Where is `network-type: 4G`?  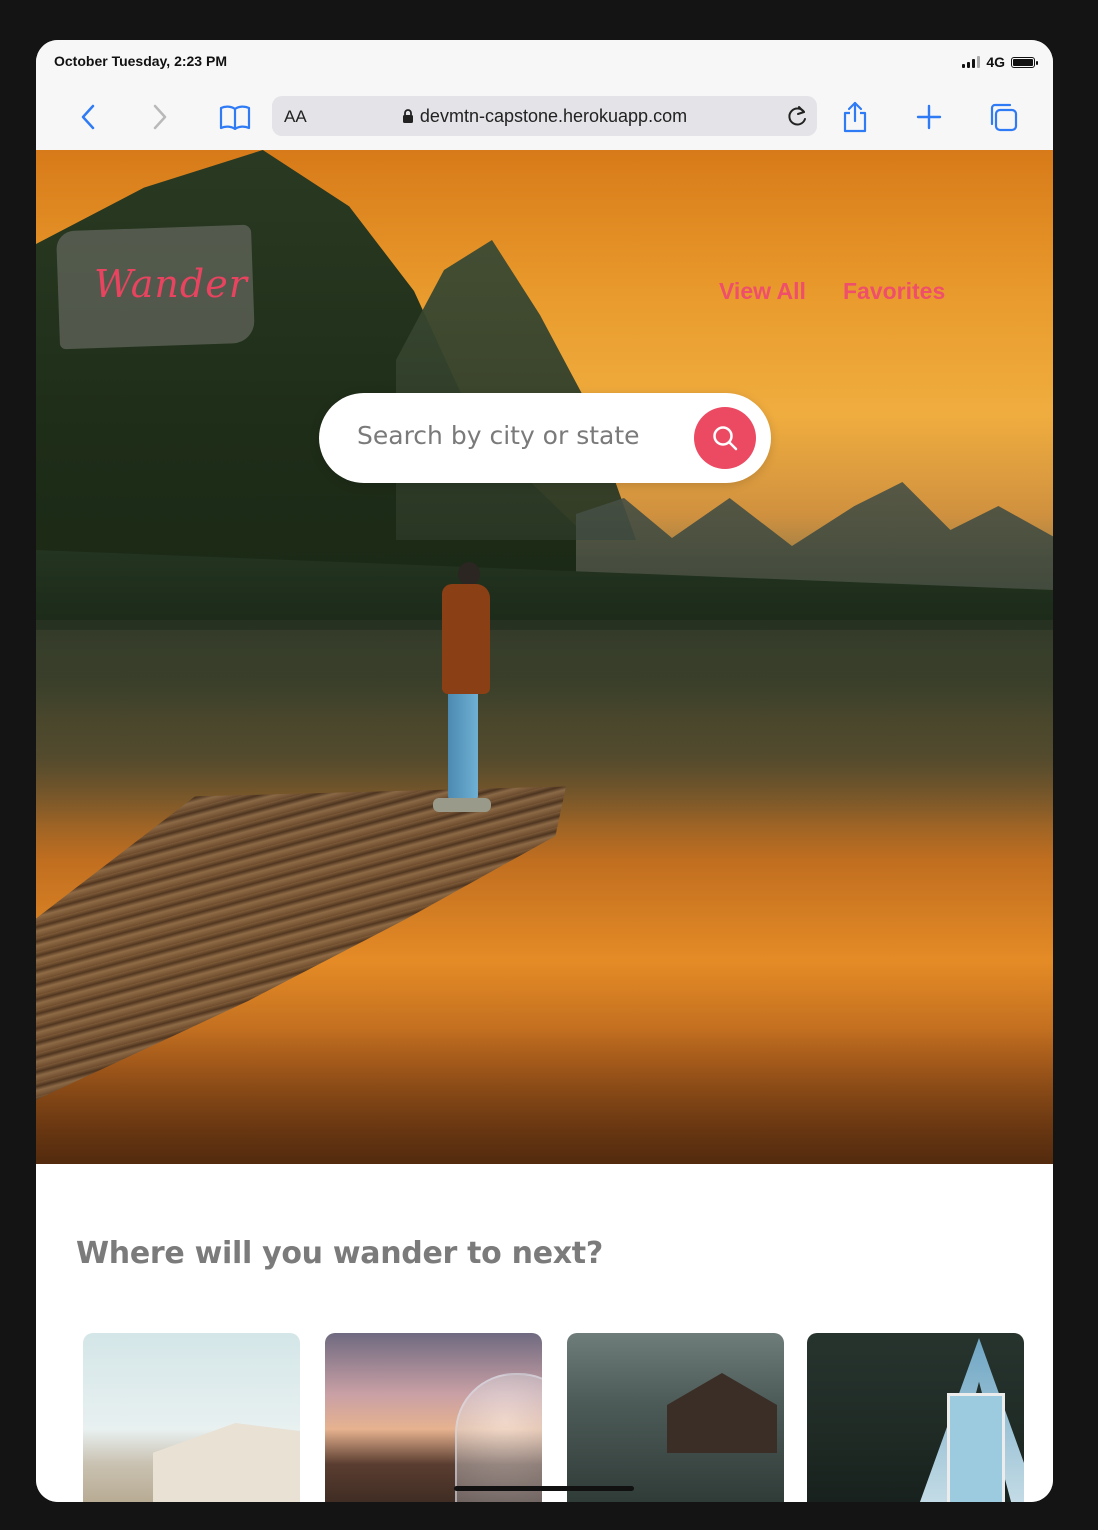 network-type: 4G is located at coordinates (995, 62).